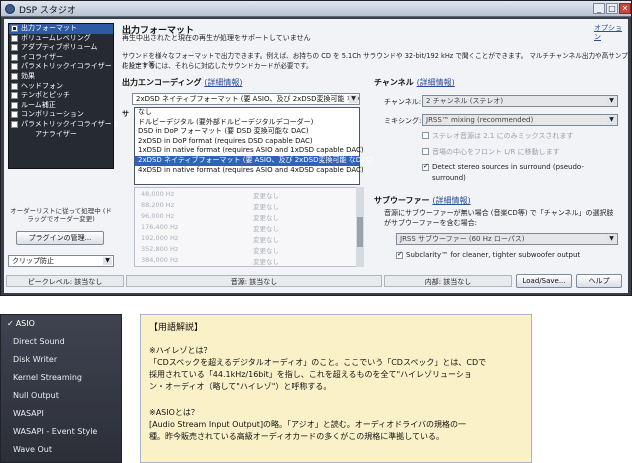 This screenshot has width=632, height=463. What do you see at coordinates (61, 261) in the screenshot?
I see `clip-protection-select: クリップ防止 ▼` at bounding box center [61, 261].